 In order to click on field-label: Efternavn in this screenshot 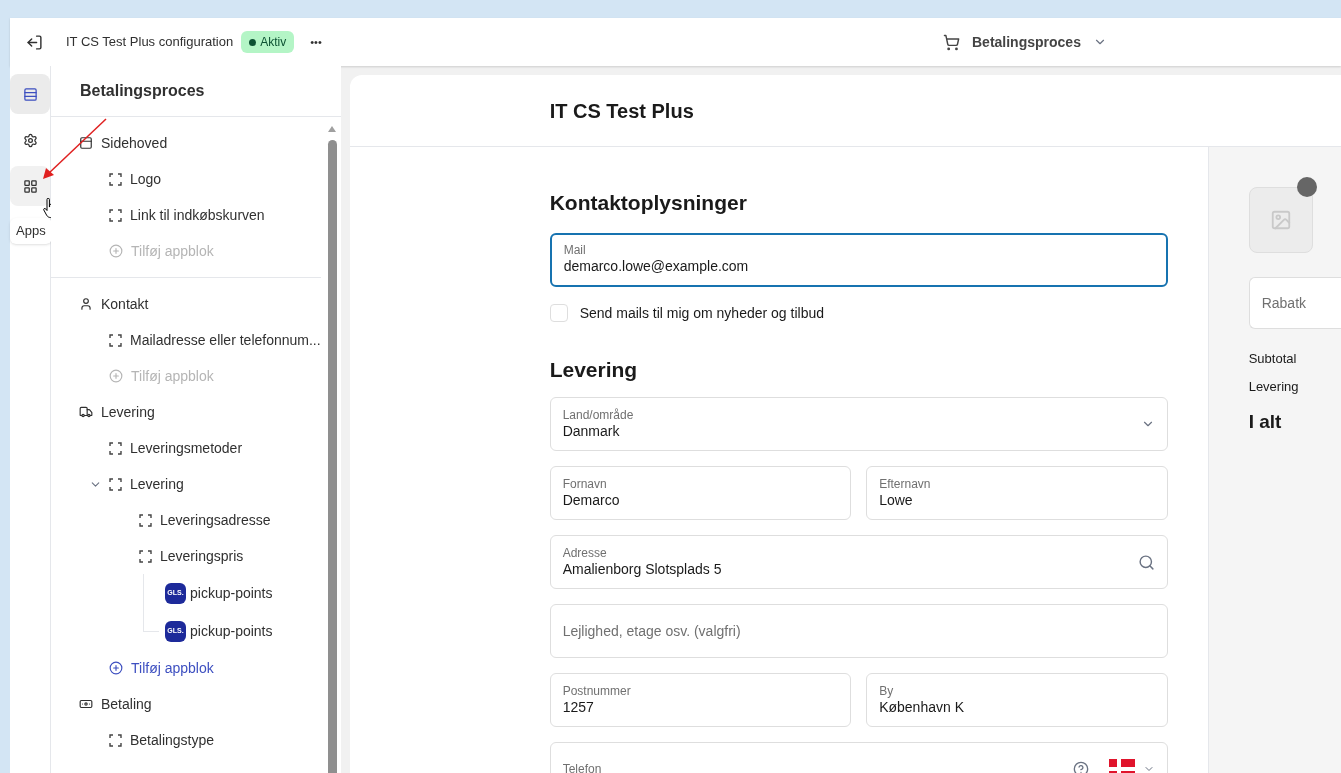, I will do `click(905, 484)`.